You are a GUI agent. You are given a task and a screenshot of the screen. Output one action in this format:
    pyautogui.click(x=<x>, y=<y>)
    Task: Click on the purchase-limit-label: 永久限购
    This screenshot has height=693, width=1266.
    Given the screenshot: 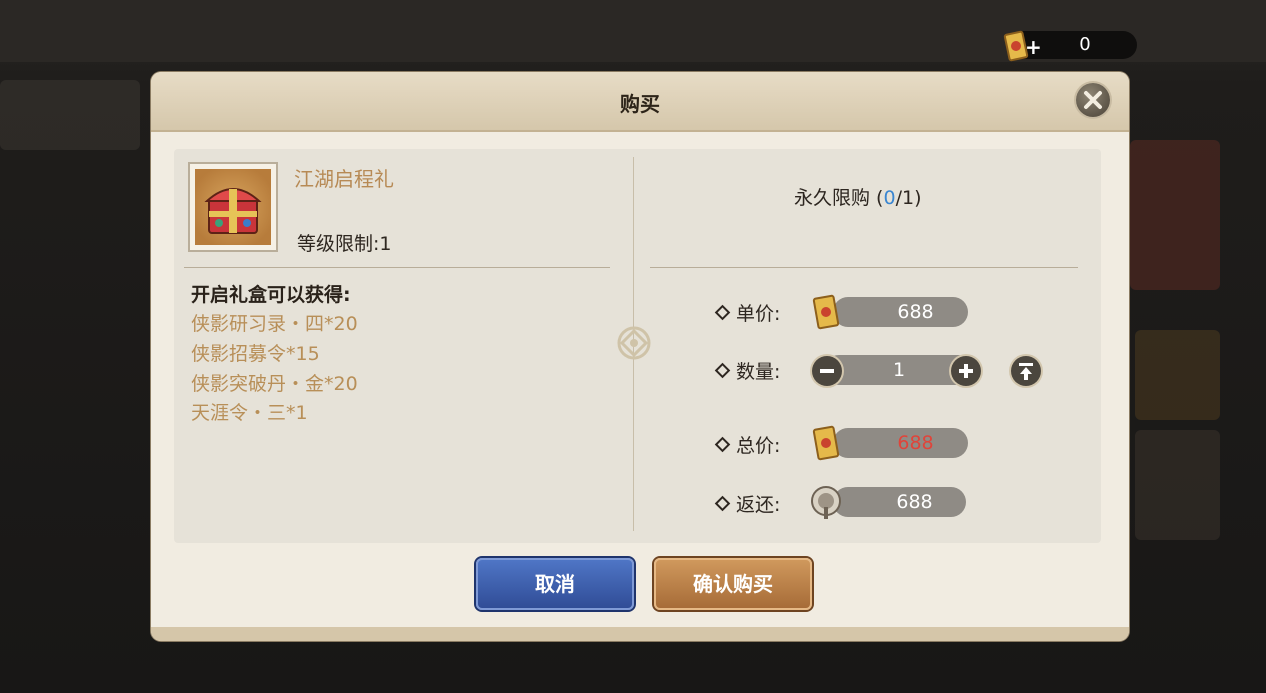 What is the action you would take?
    pyautogui.click(x=832, y=198)
    